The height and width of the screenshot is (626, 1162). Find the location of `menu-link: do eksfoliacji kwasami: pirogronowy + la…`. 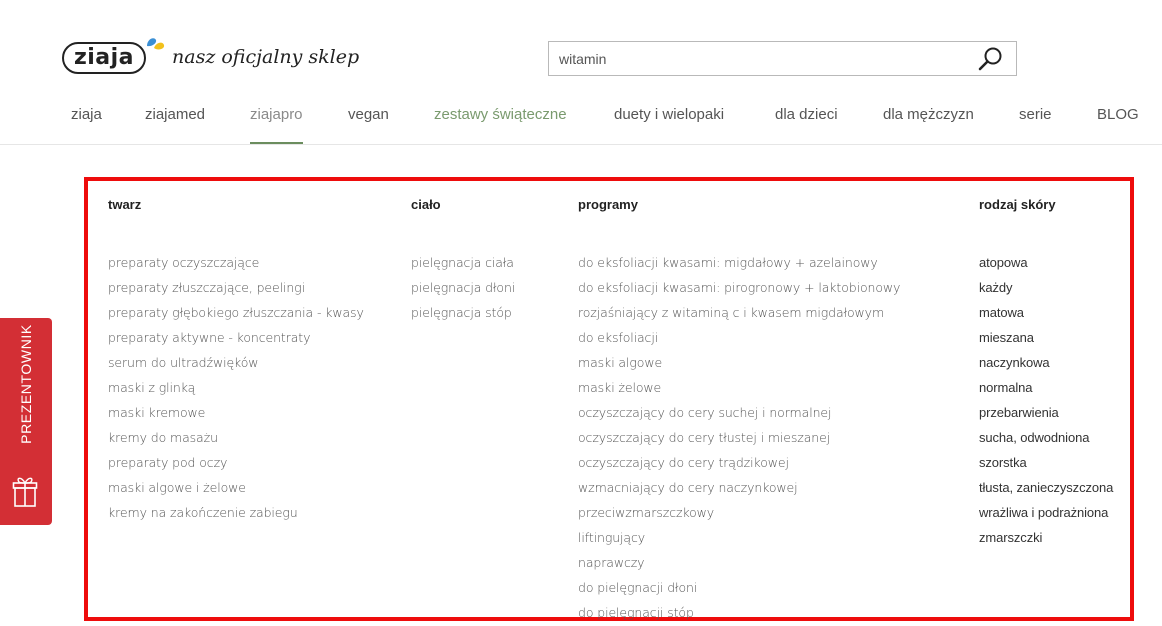

menu-link: do eksfoliacji kwasami: pirogronowy + la… is located at coordinates (739, 287).